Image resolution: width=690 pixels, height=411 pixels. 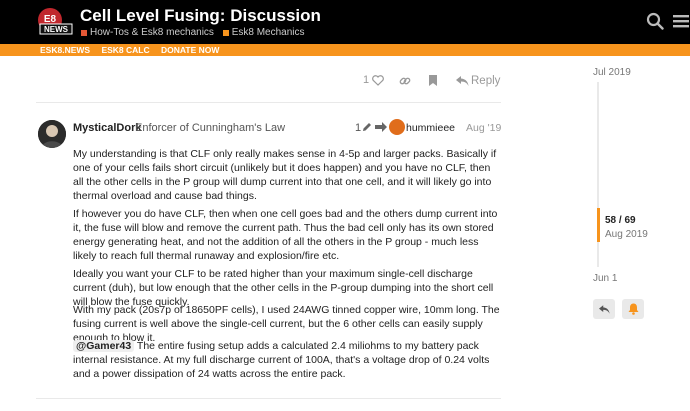 I want to click on timeline-reply-button, so click(x=604, y=309).